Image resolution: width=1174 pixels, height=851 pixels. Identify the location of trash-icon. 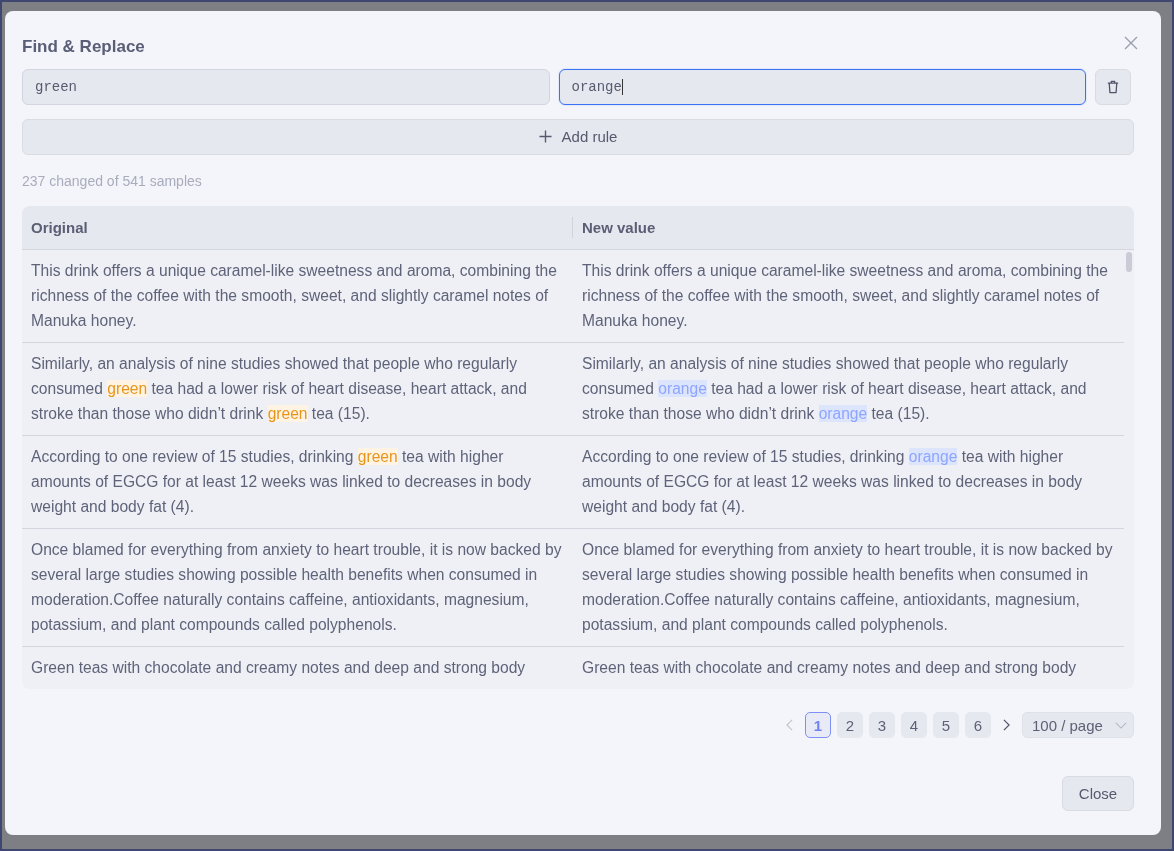
(1113, 87).